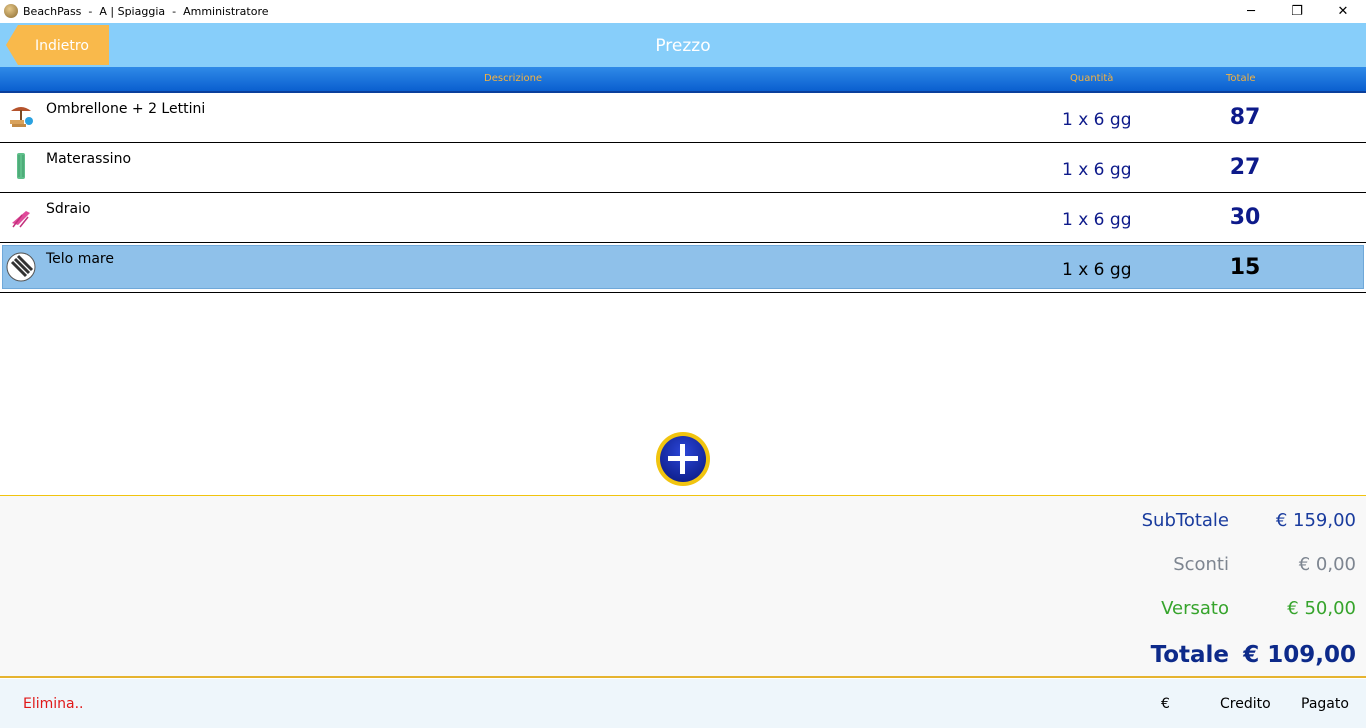 The height and width of the screenshot is (728, 1366). Describe the element at coordinates (683, 703) in the screenshot. I see `footer-bar: Elimina.. € Credito Pagato` at that location.